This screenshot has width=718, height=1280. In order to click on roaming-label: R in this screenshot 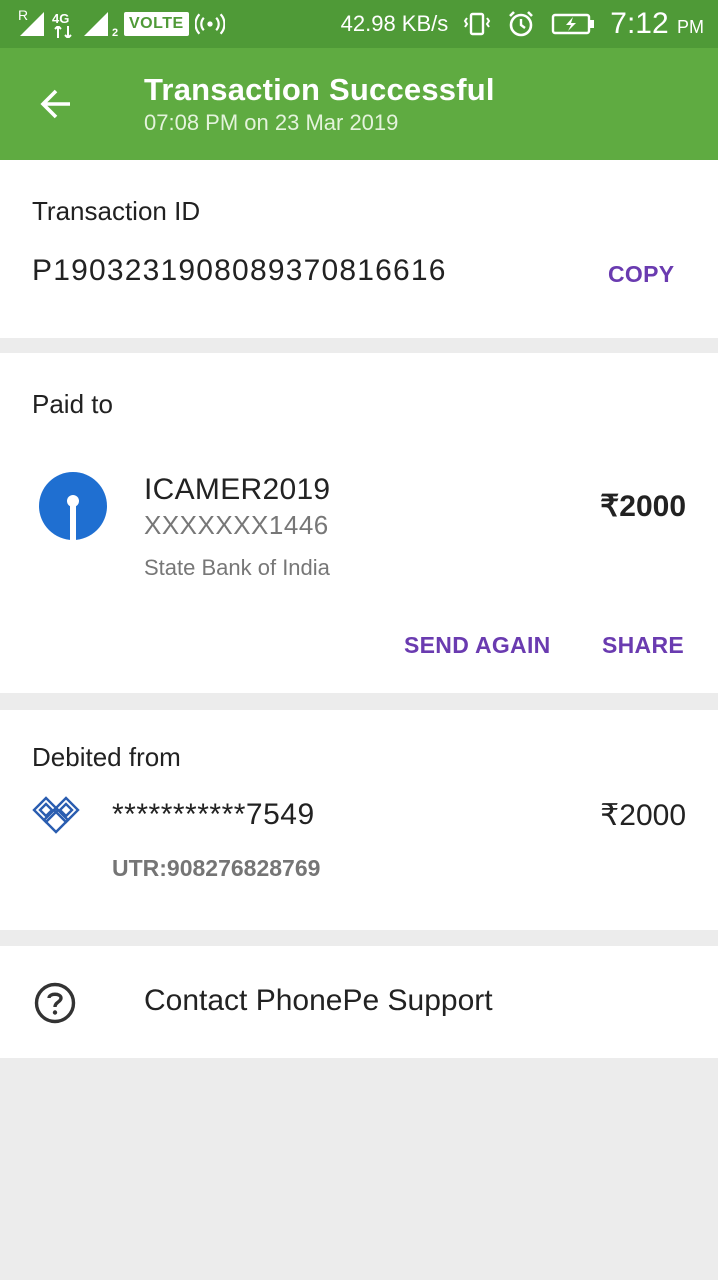, I will do `click(23, 15)`.